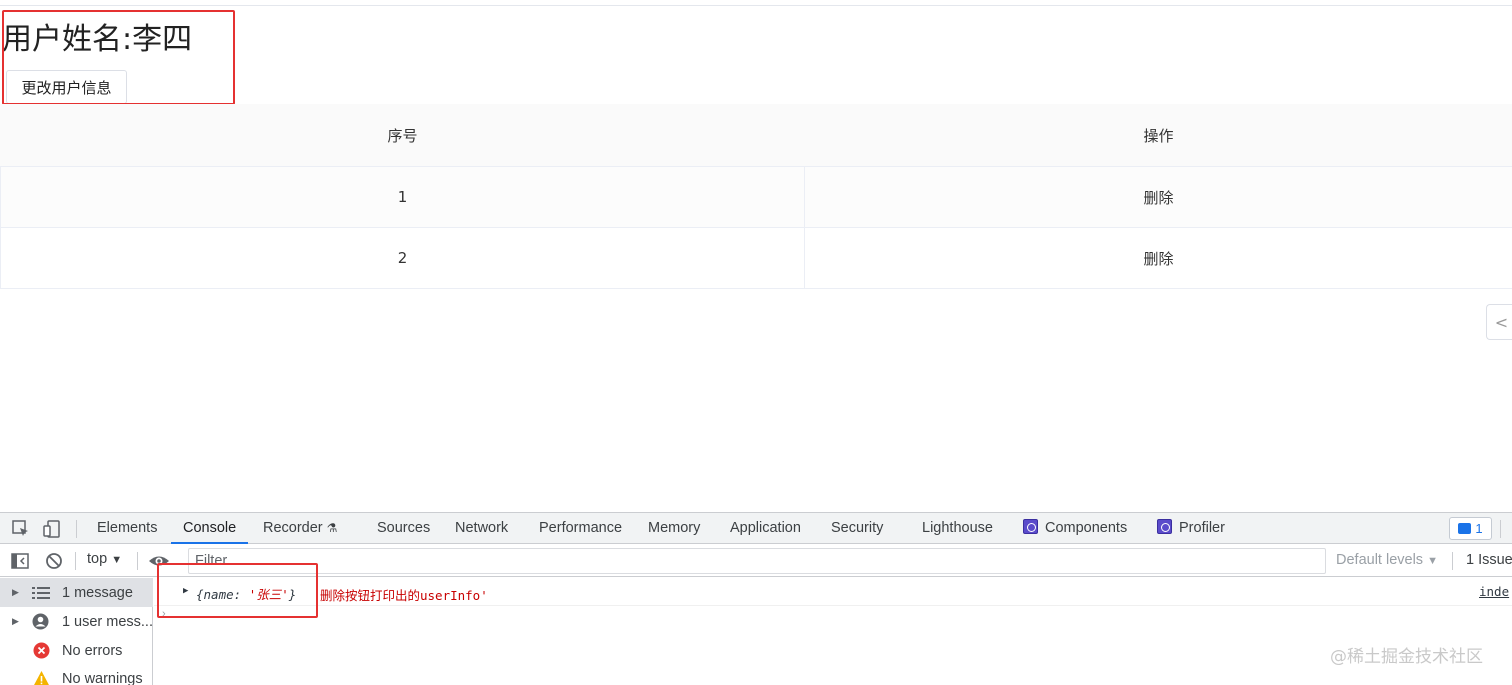 The image size is (1512, 685). Describe the element at coordinates (268, 594) in the screenshot. I see `log-object-value: '张三'` at that location.